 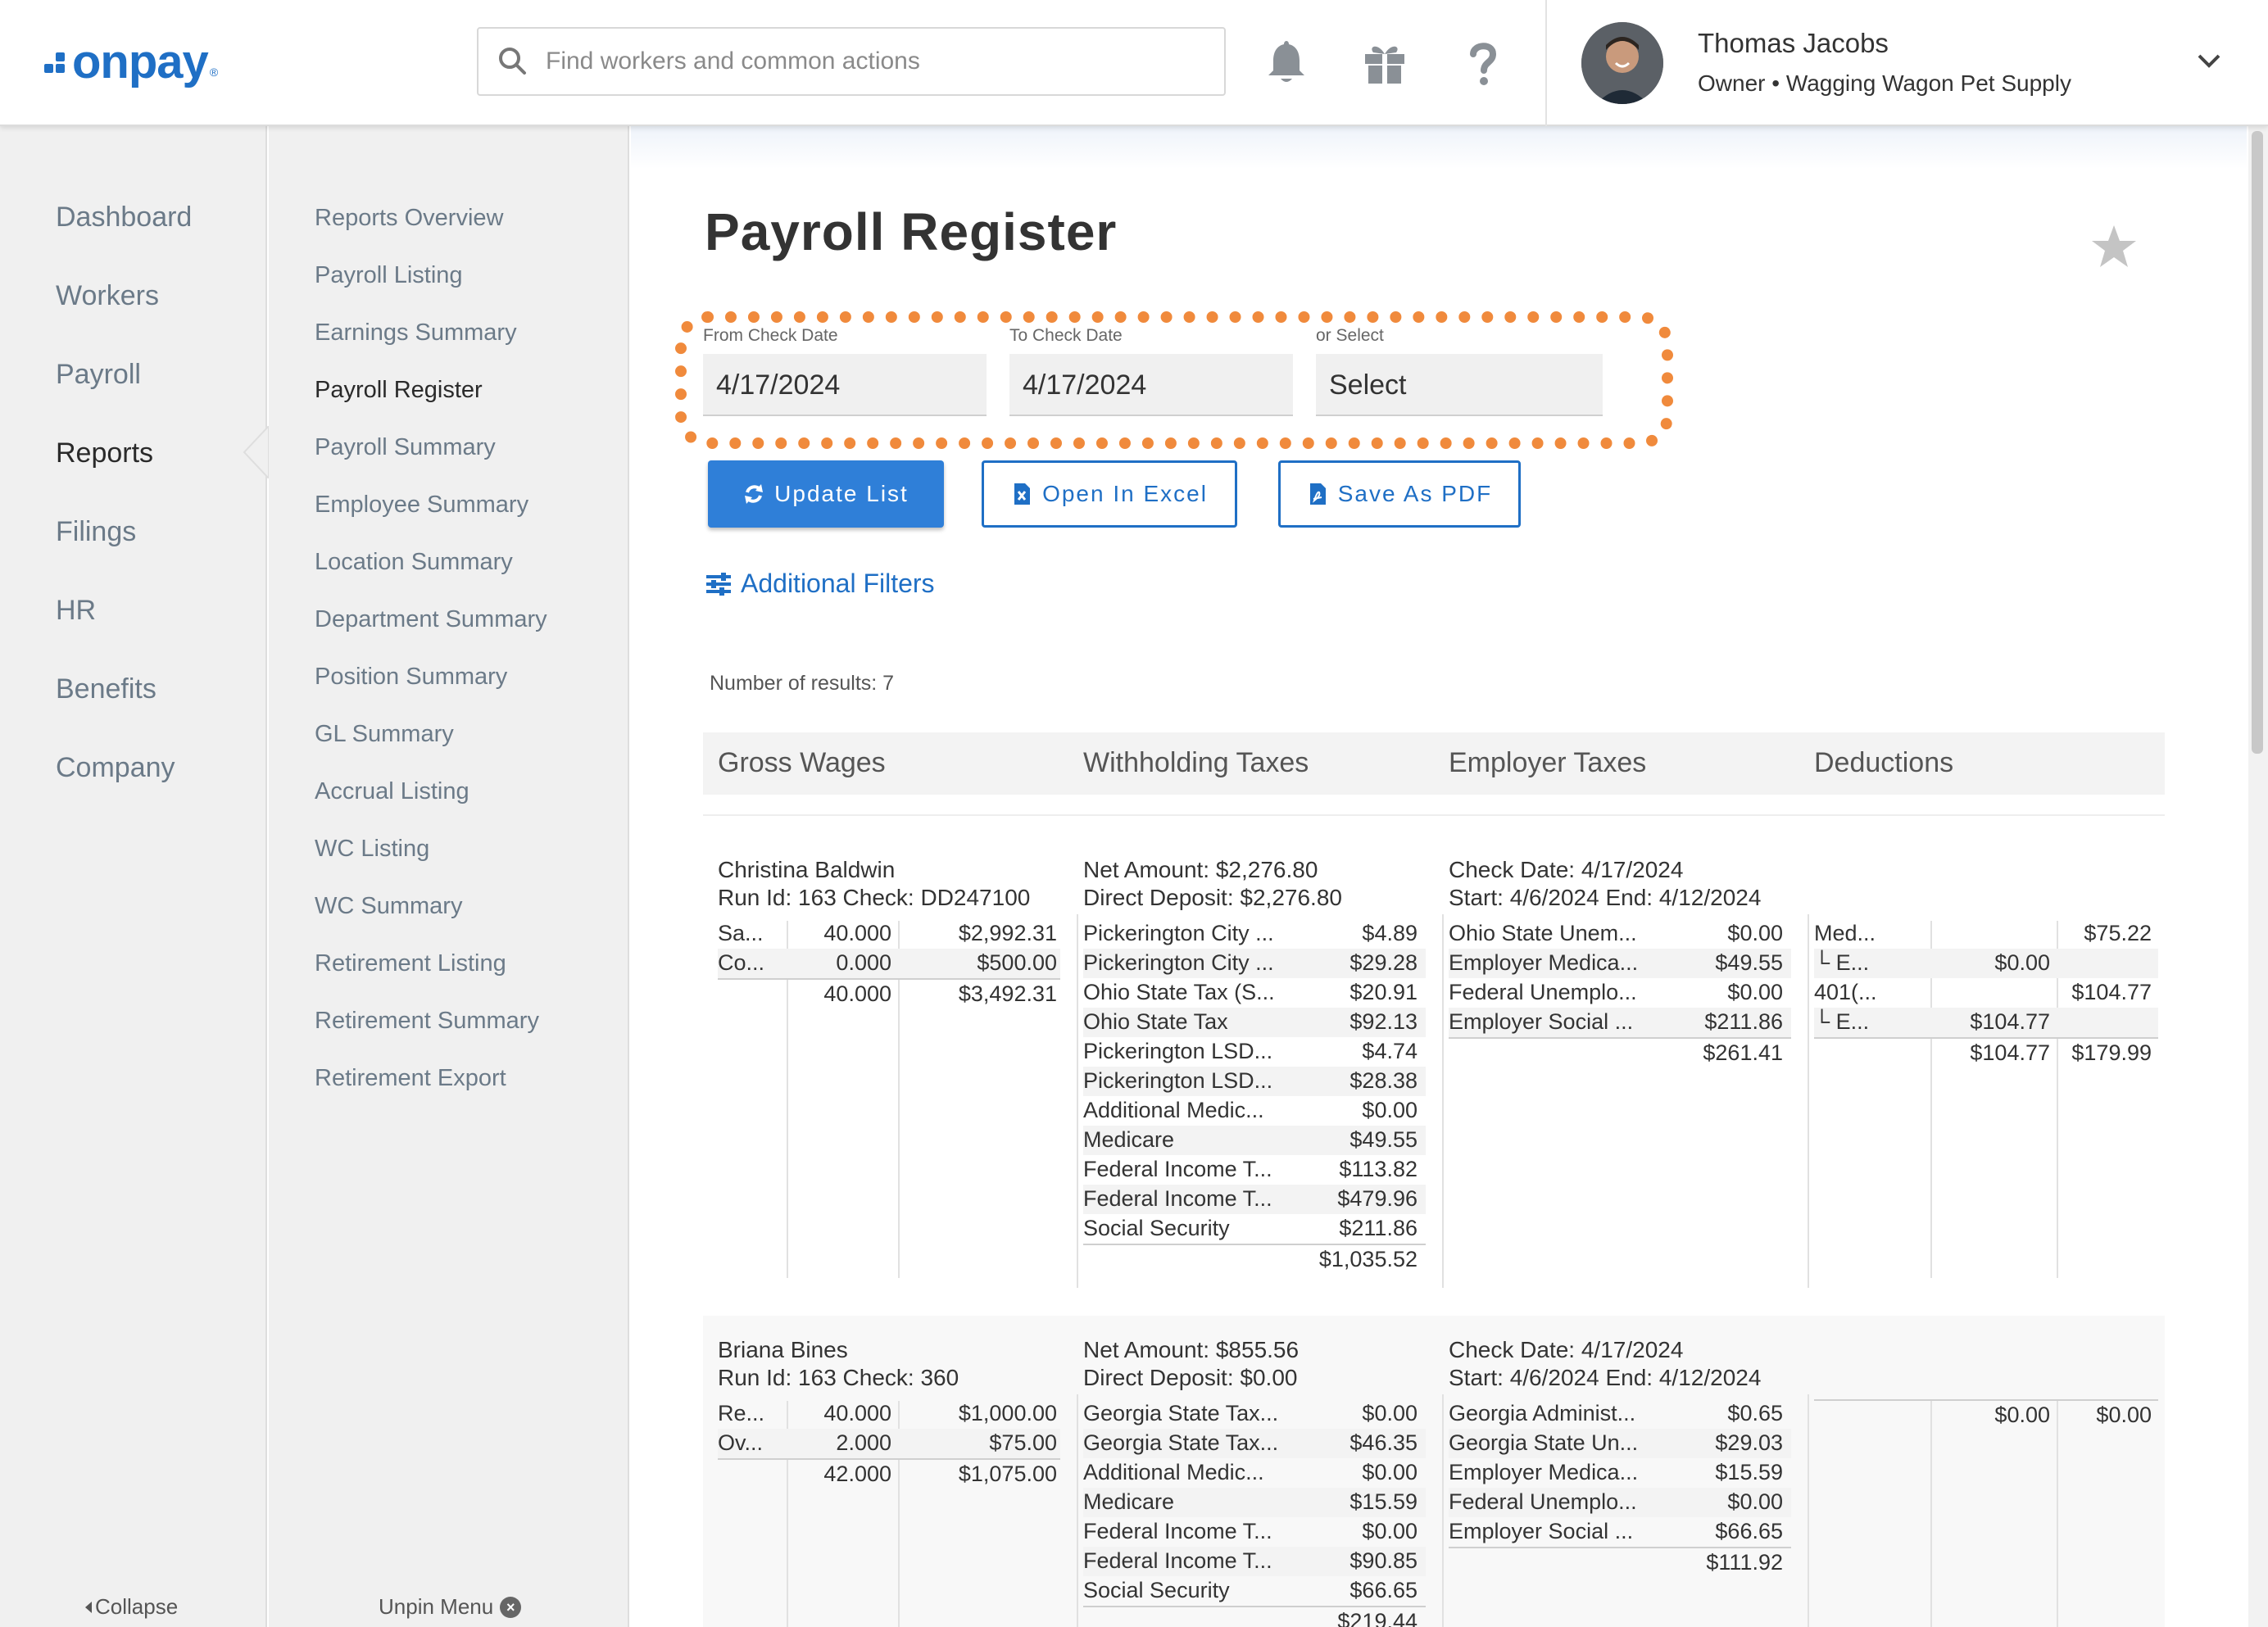 What do you see at coordinates (1399, 494) in the screenshot?
I see `save-as-pdf-button: Save As PDF` at bounding box center [1399, 494].